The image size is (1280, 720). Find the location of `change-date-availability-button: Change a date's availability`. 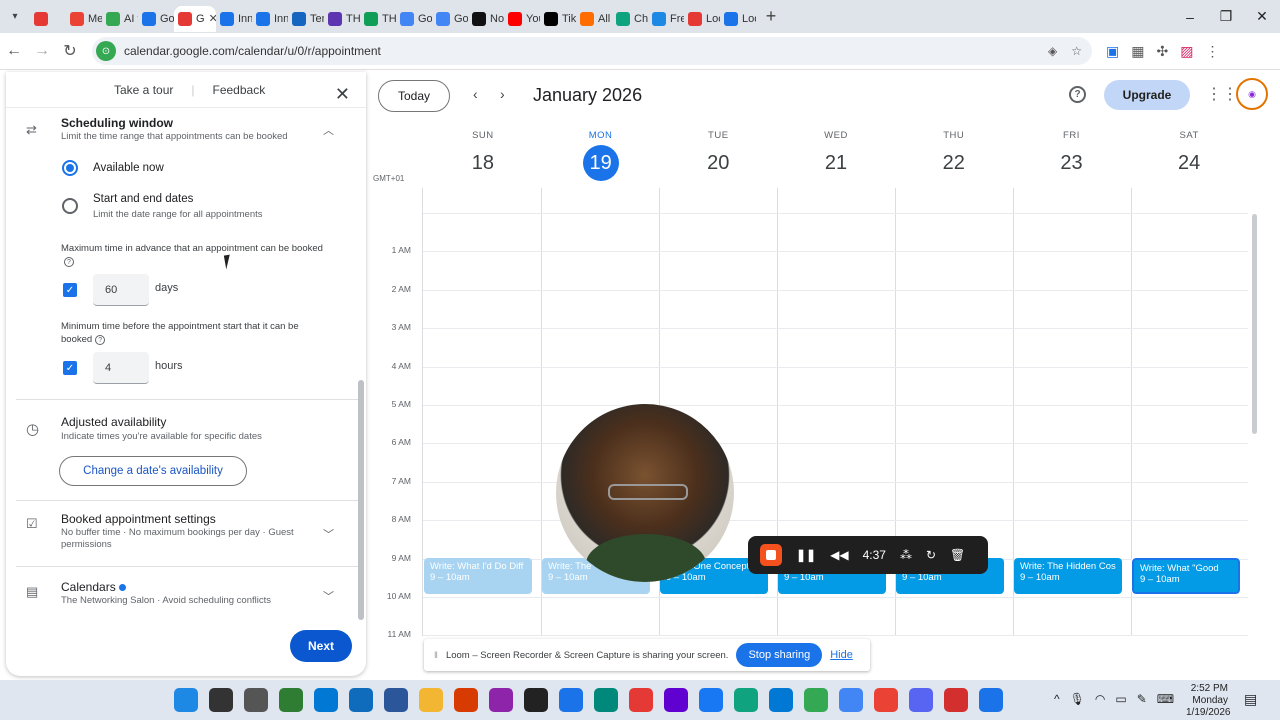

change-date-availability-button: Change a date's availability is located at coordinates (153, 471).